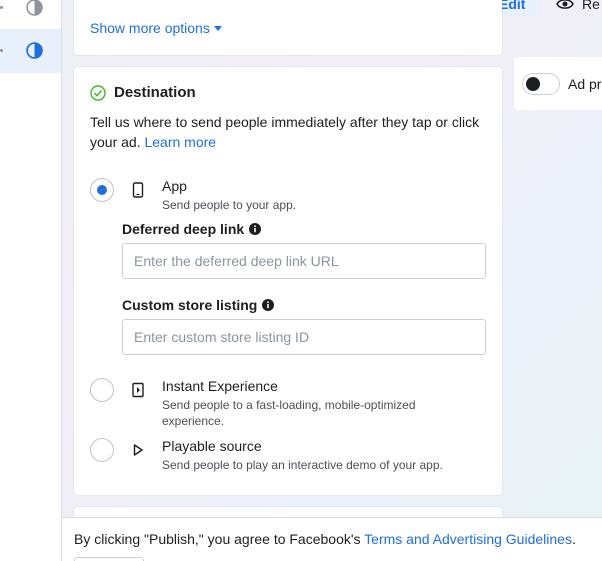 Image resolution: width=602 pixels, height=561 pixels. Describe the element at coordinates (102, 190) in the screenshot. I see `app-radio` at that location.